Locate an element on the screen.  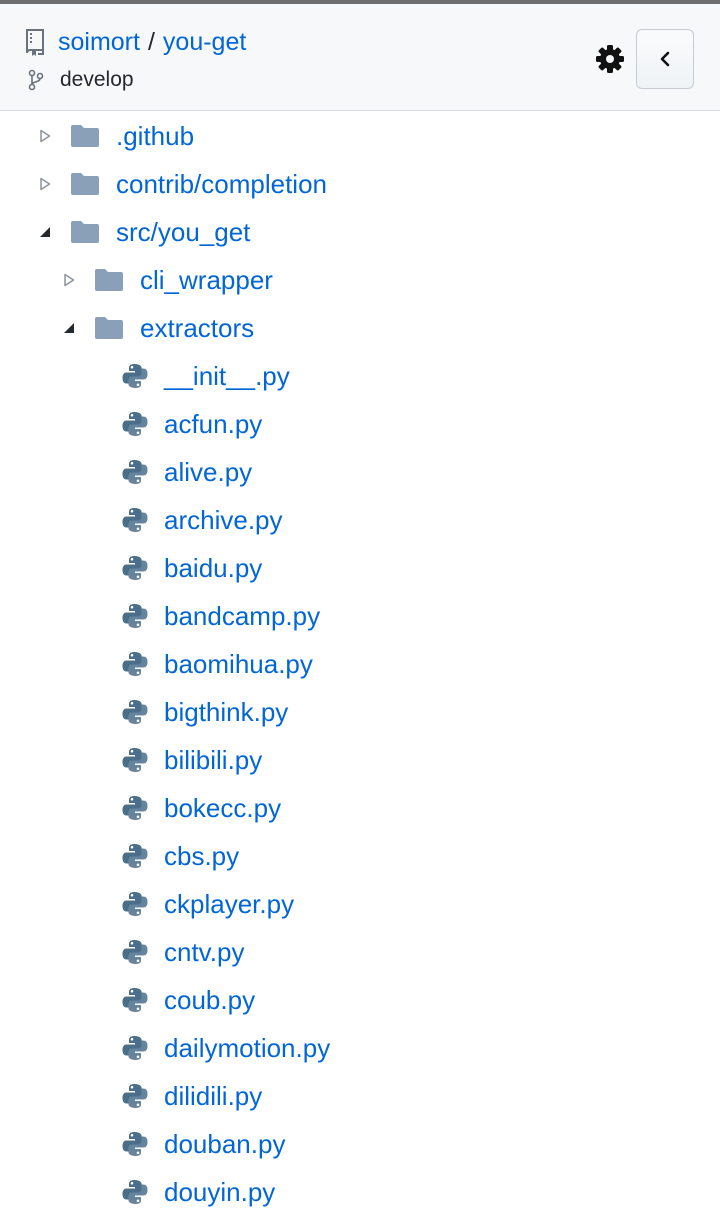
tree-folder-item: extractors is located at coordinates (158, 328).